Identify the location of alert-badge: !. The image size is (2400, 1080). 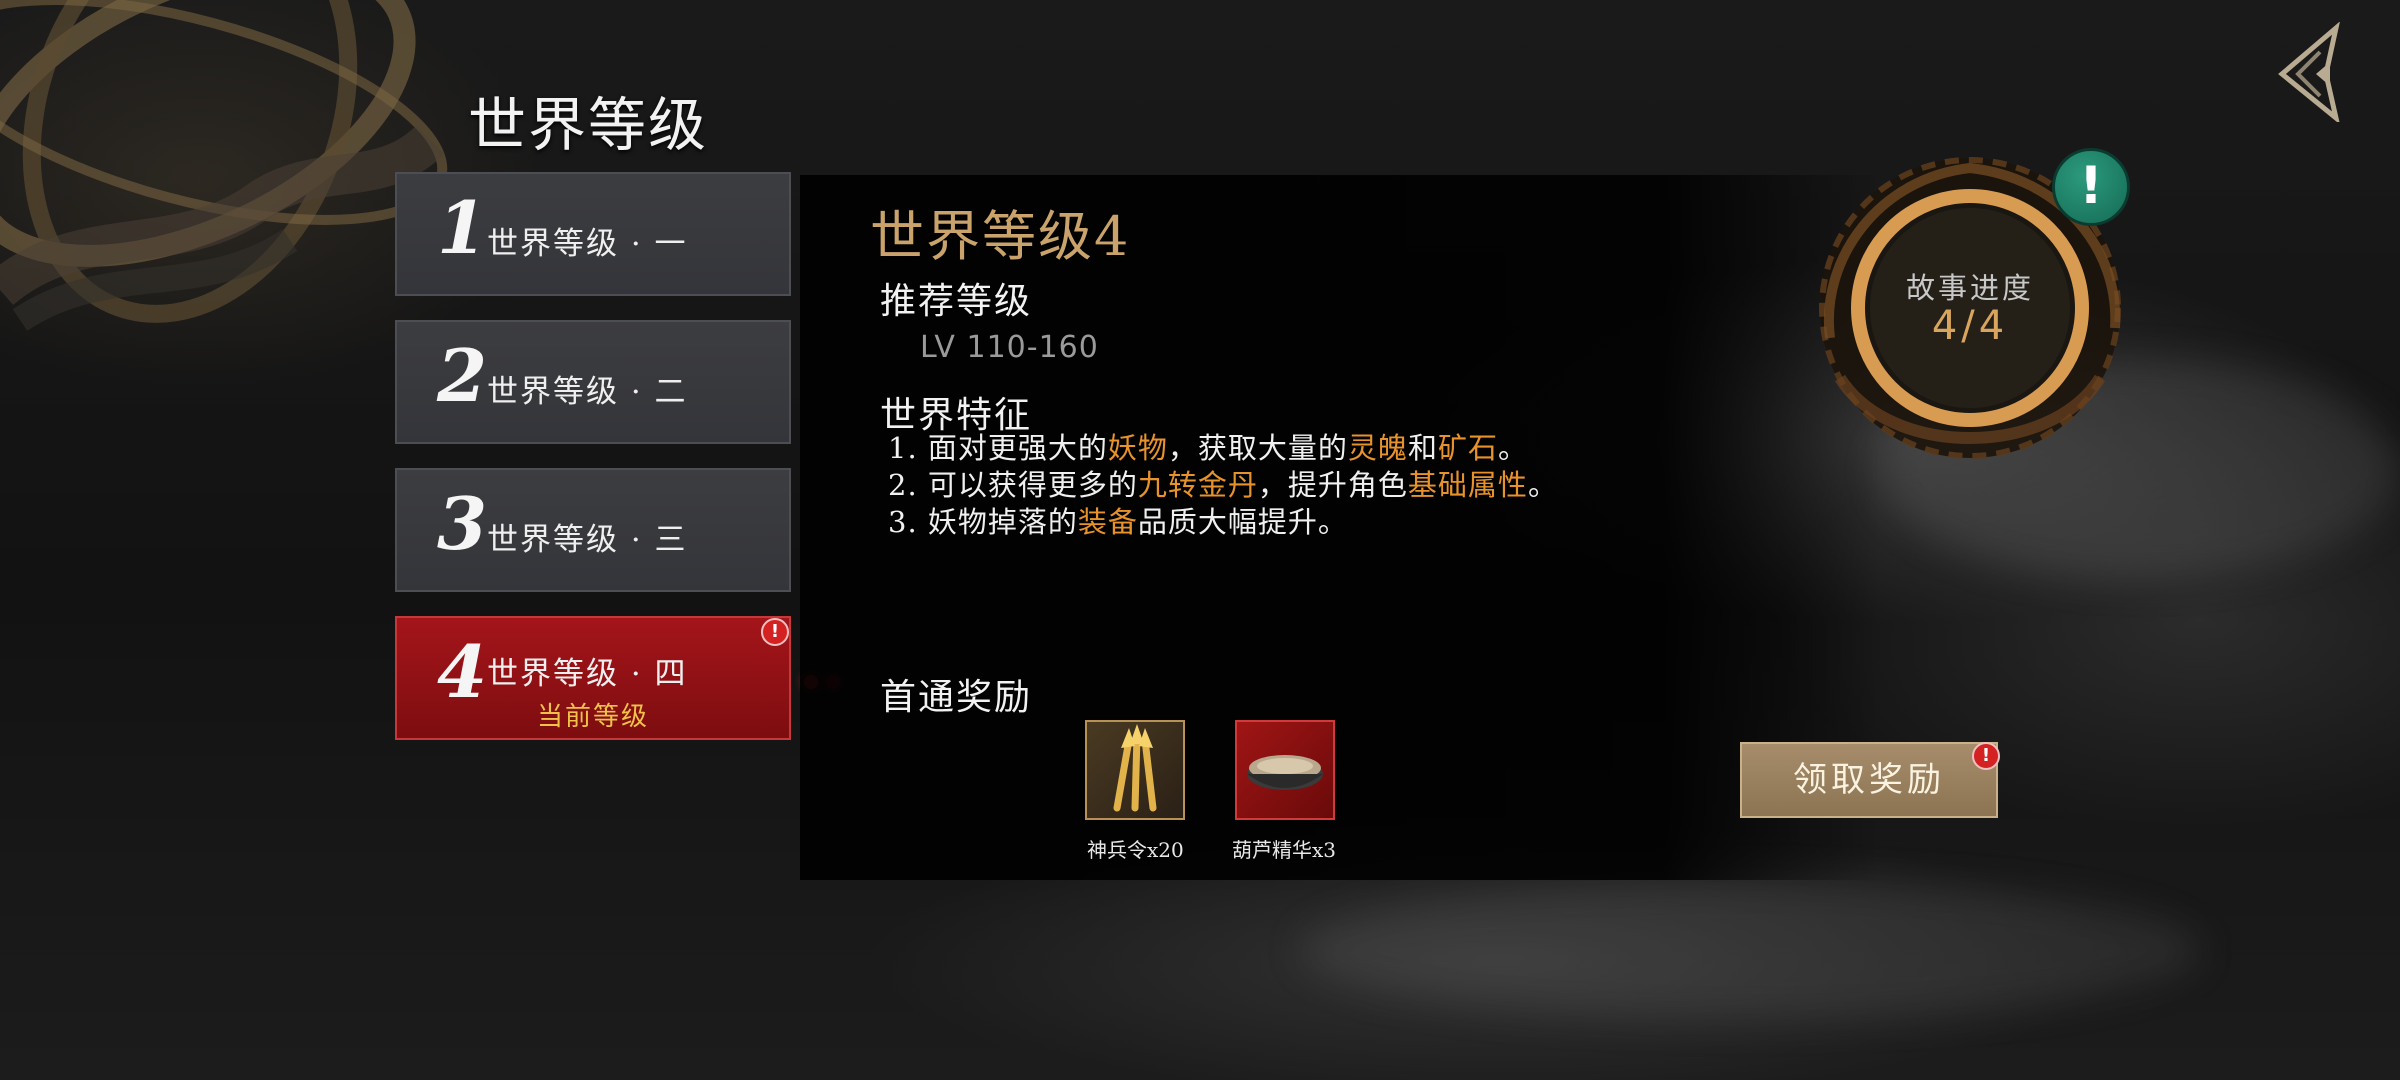
(775, 632).